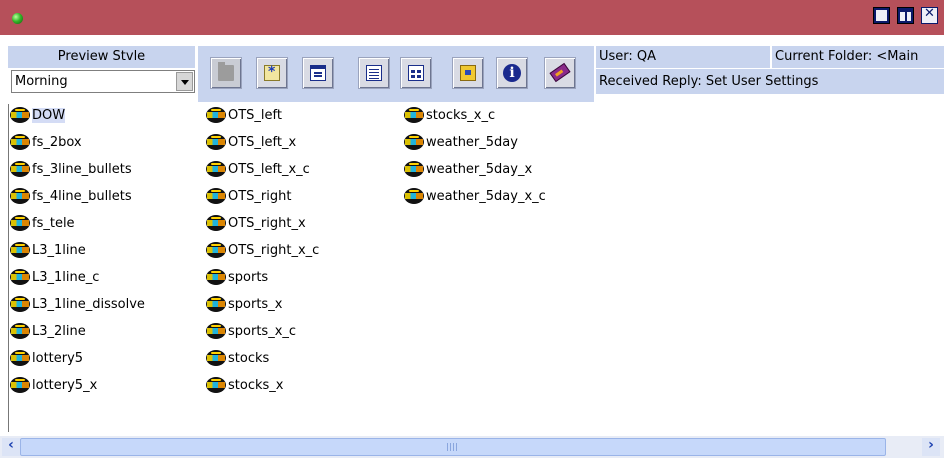 The height and width of the screenshot is (458, 944). I want to click on list-item: OTS_right_x_c, so click(262, 251).